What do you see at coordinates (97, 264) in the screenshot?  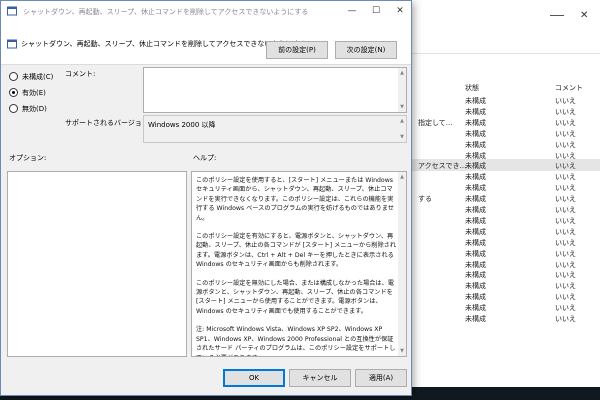 I see `options-panel` at bounding box center [97, 264].